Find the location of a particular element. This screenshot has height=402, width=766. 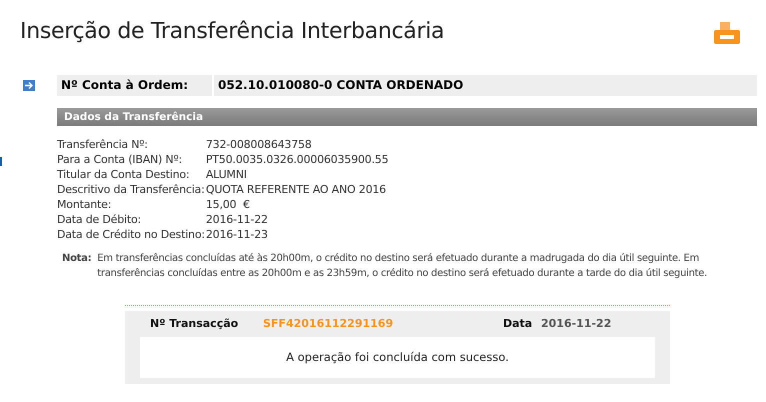

success-message: A operação foi concluída com sucesso. is located at coordinates (397, 357).